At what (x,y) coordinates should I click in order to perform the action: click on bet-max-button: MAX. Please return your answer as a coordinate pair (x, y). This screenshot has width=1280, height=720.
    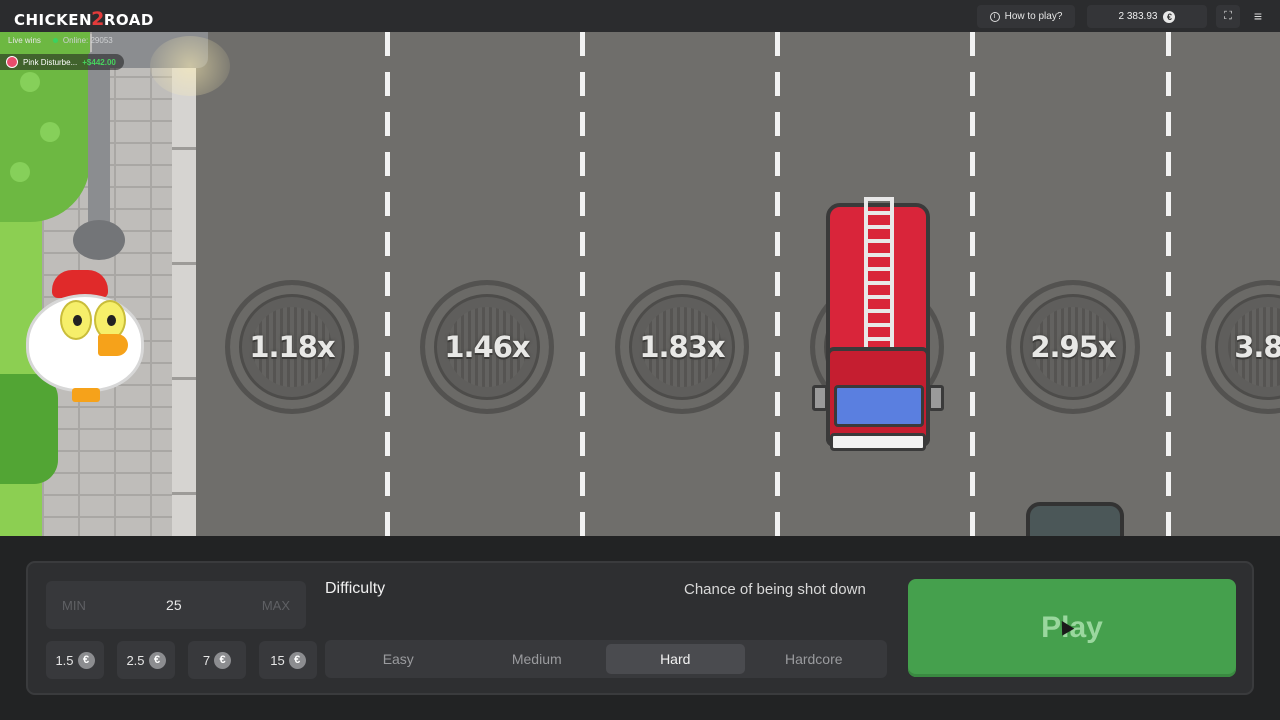
    Looking at the image, I should click on (276, 605).